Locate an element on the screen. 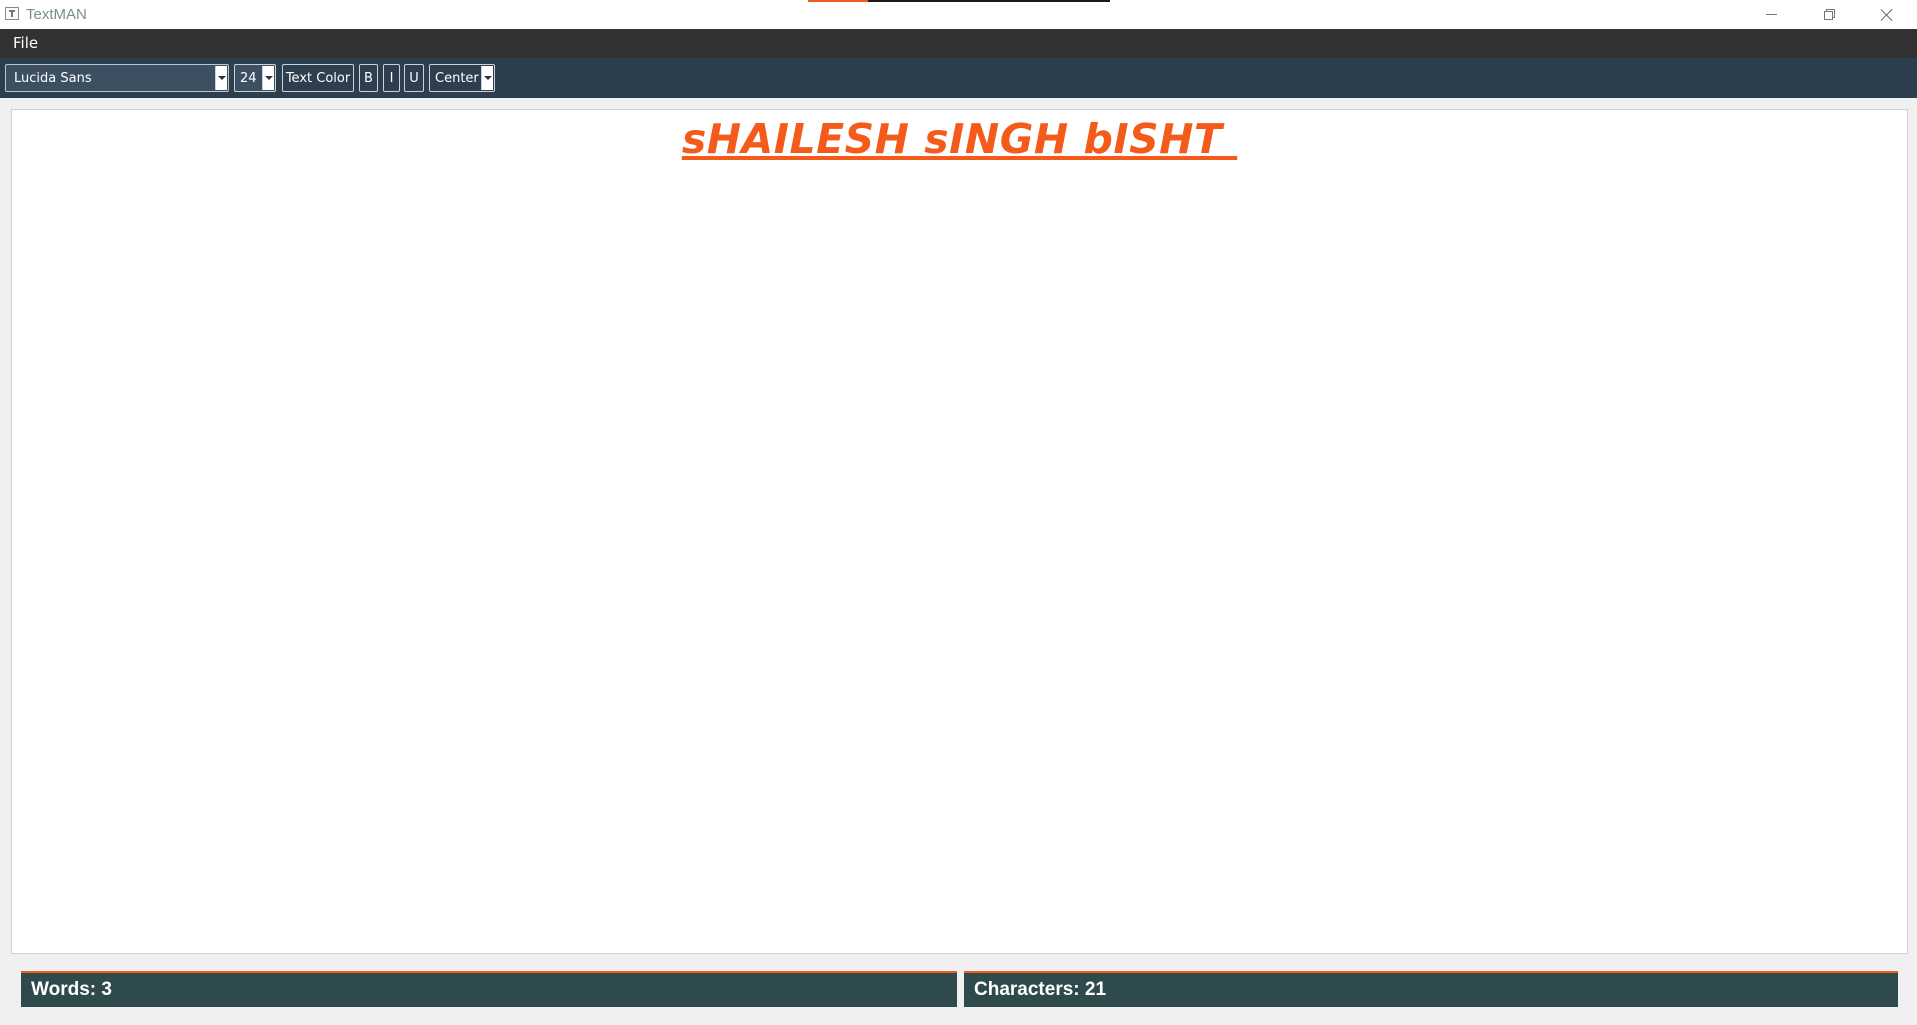 The width and height of the screenshot is (1917, 1025). title-bar: TextMAN is located at coordinates (958, 14).